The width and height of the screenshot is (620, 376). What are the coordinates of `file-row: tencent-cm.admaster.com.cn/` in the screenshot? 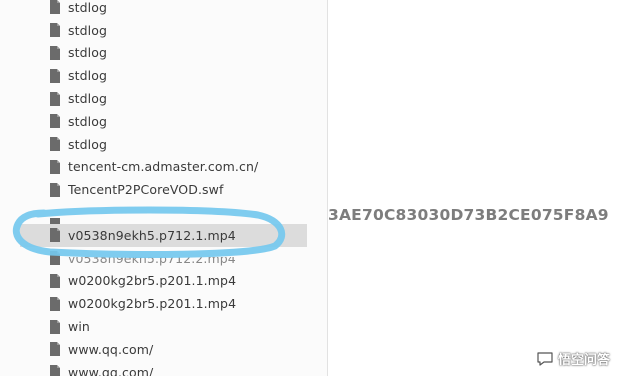 It's located at (163, 167).